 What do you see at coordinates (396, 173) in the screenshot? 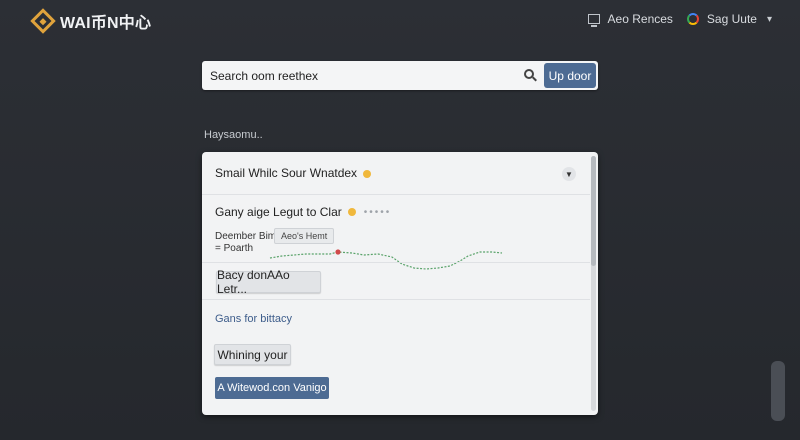
I see `panel-header-row: Smail Whilc Sour Wnatdex ▼` at bounding box center [396, 173].